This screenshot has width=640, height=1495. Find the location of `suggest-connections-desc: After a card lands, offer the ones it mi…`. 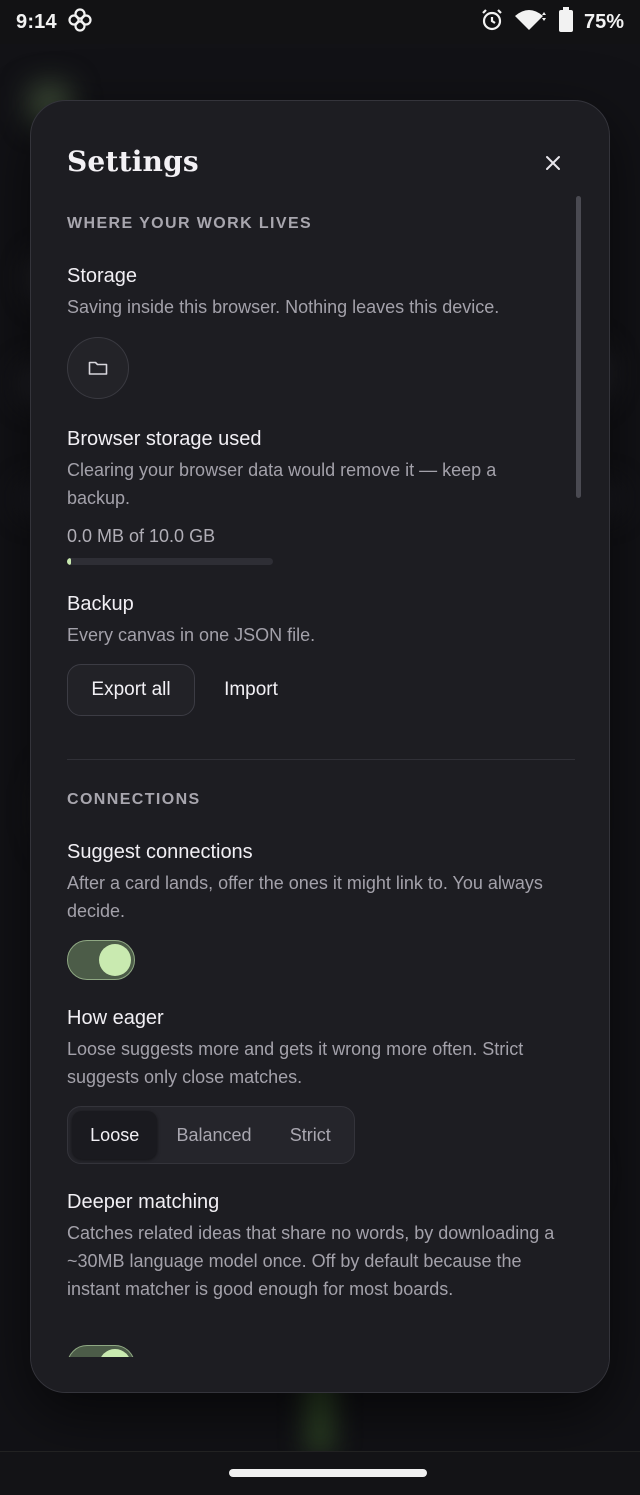

suggest-connections-desc: After a card lands, offer the ones it mi… is located at coordinates (305, 897).